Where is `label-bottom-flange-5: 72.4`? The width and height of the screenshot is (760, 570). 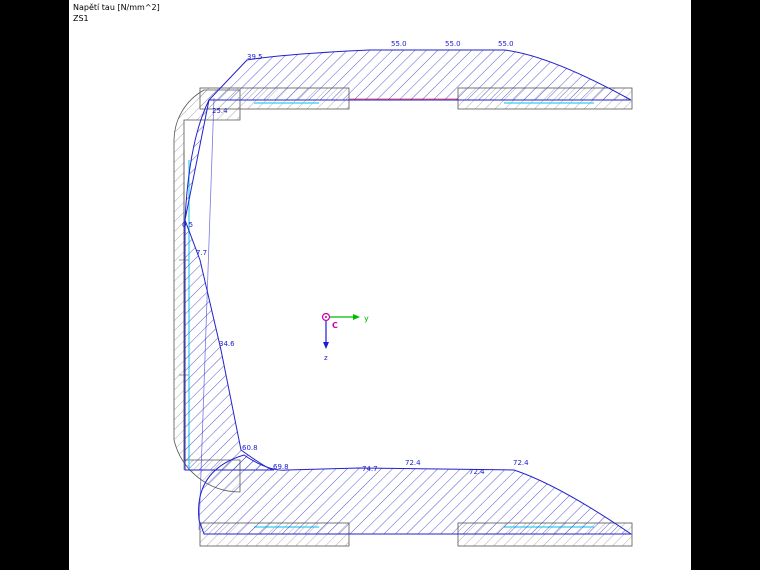 label-bottom-flange-5: 72.4 is located at coordinates (521, 463).